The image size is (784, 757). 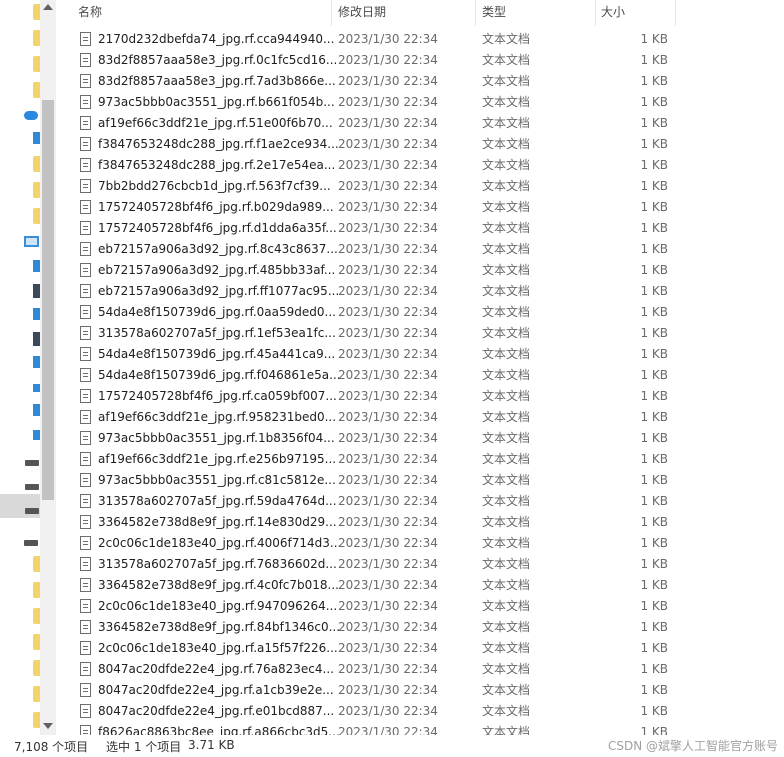 I want to click on nav-scrollbar, so click(x=48, y=367).